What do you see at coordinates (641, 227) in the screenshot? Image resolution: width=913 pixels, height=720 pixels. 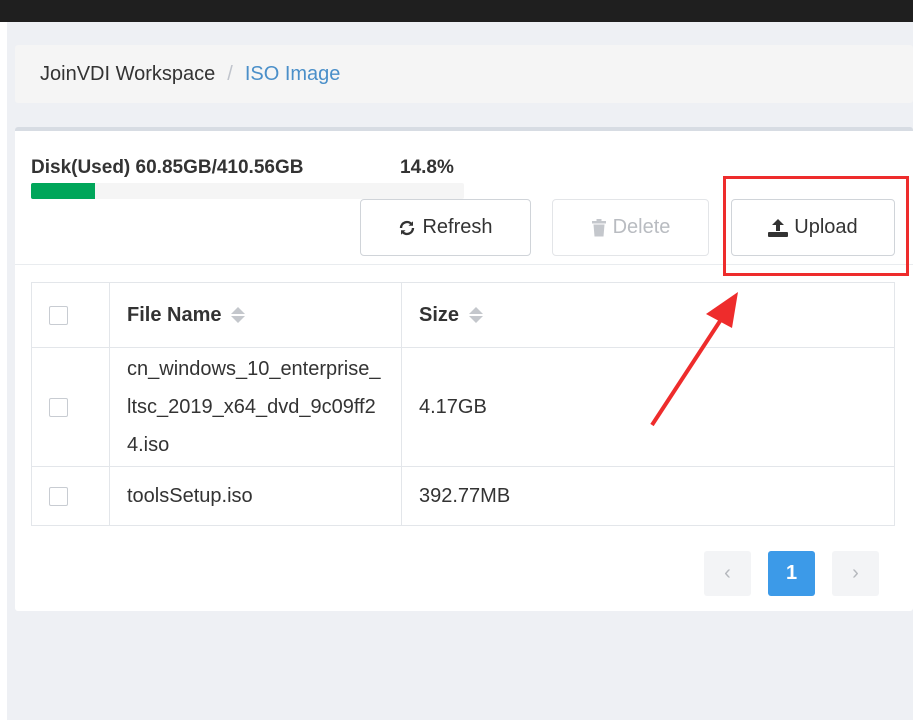 I see `delete-button-label: Delete` at bounding box center [641, 227].